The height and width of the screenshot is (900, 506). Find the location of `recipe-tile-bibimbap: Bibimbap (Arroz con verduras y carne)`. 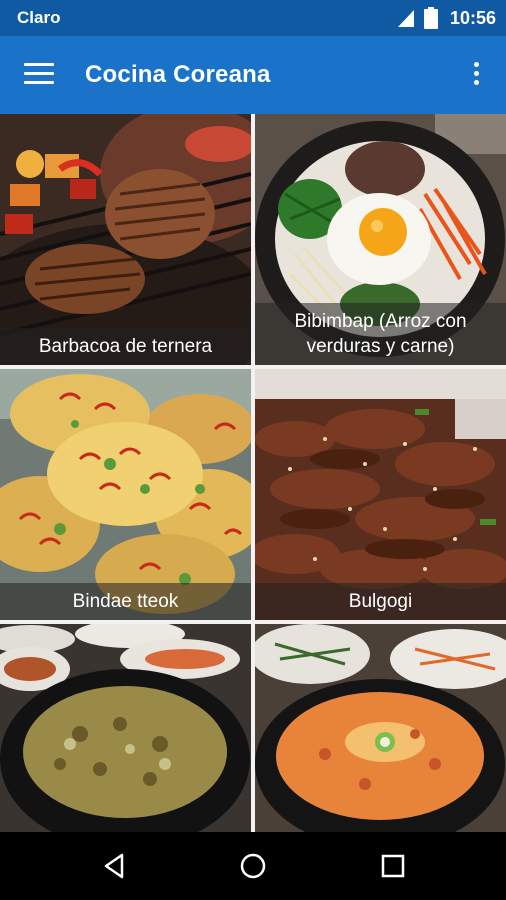

recipe-tile-bibimbap: Bibimbap (Arroz con verduras y carne) is located at coordinates (380, 239).